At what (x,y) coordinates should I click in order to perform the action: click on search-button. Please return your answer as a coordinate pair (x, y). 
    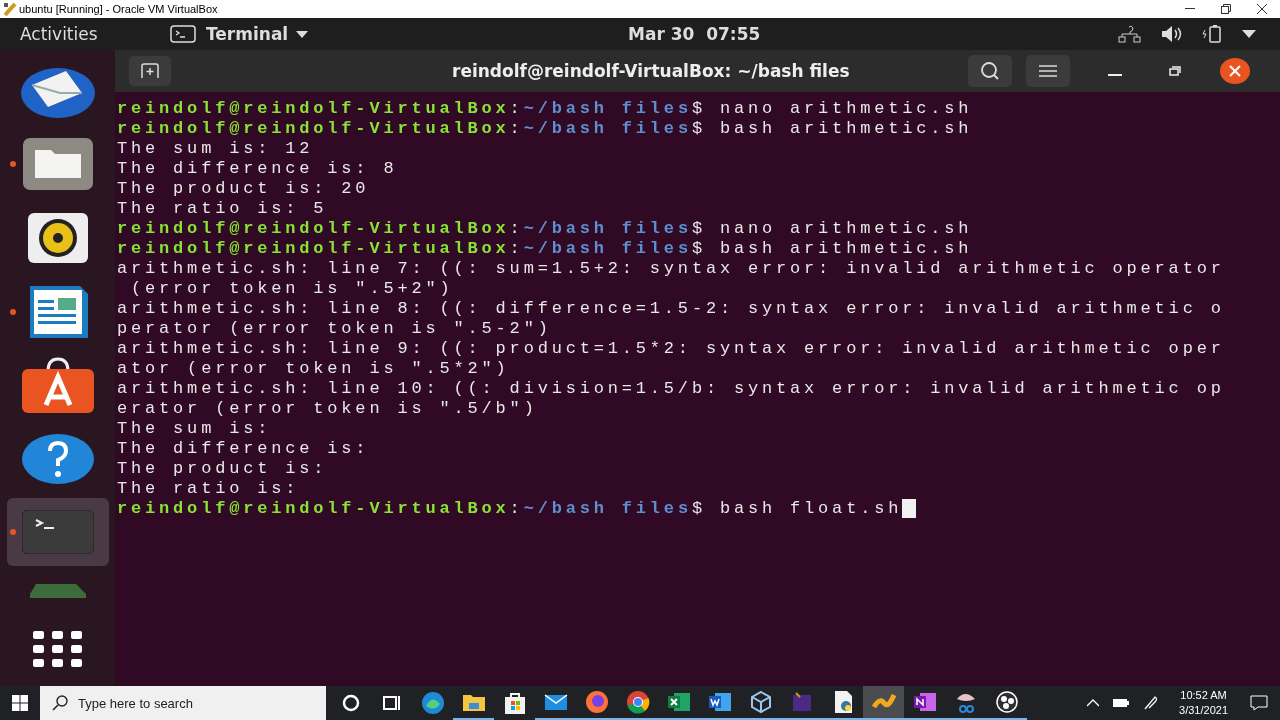
    Looking at the image, I should click on (990, 71).